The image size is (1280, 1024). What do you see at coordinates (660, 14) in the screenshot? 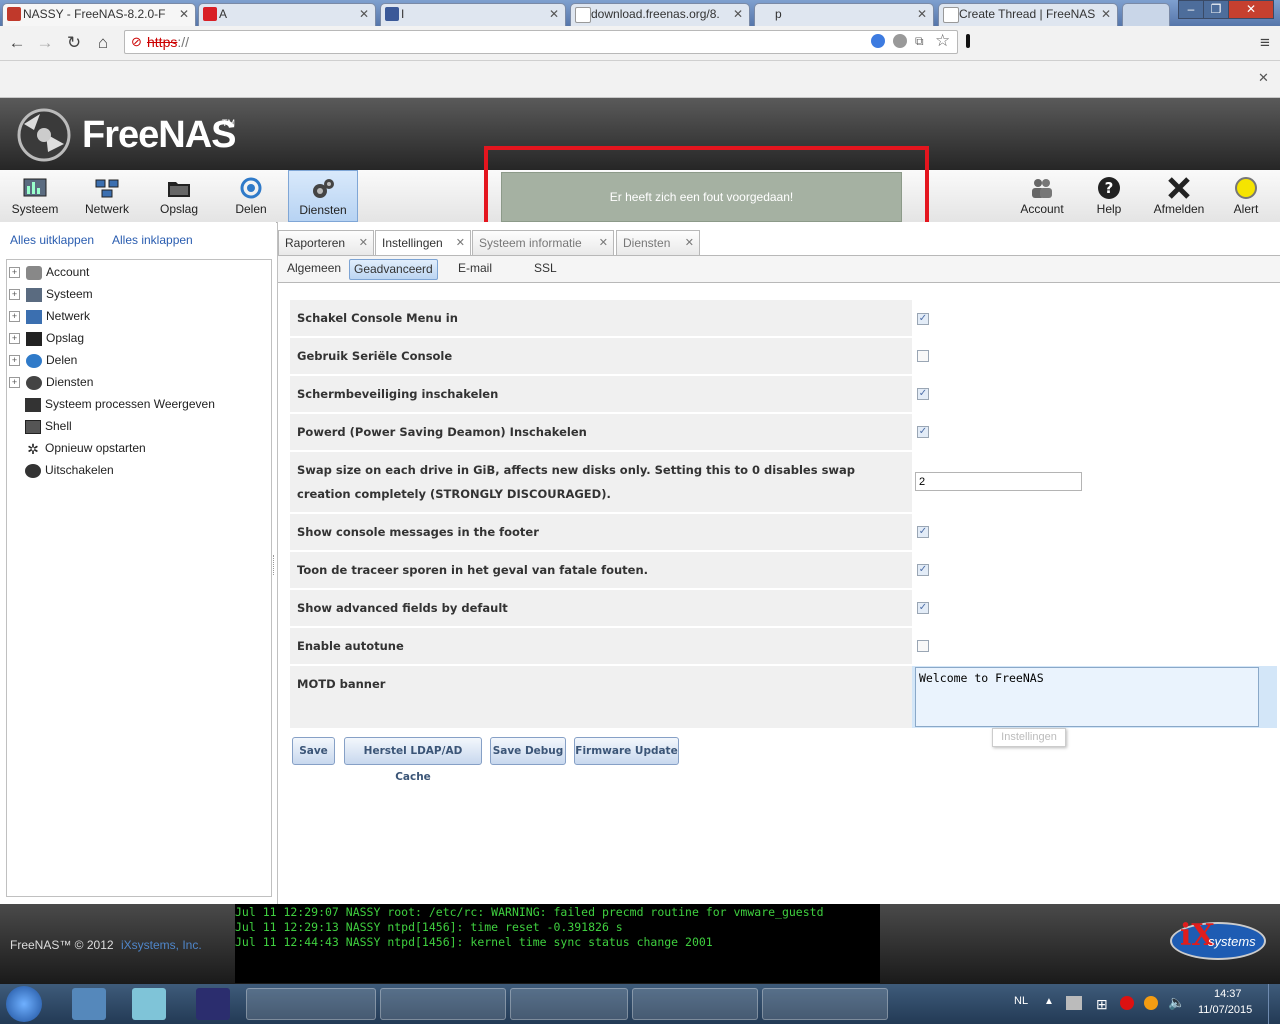
I see `browser-tab: download.freenas.org/8. ✕` at bounding box center [660, 14].